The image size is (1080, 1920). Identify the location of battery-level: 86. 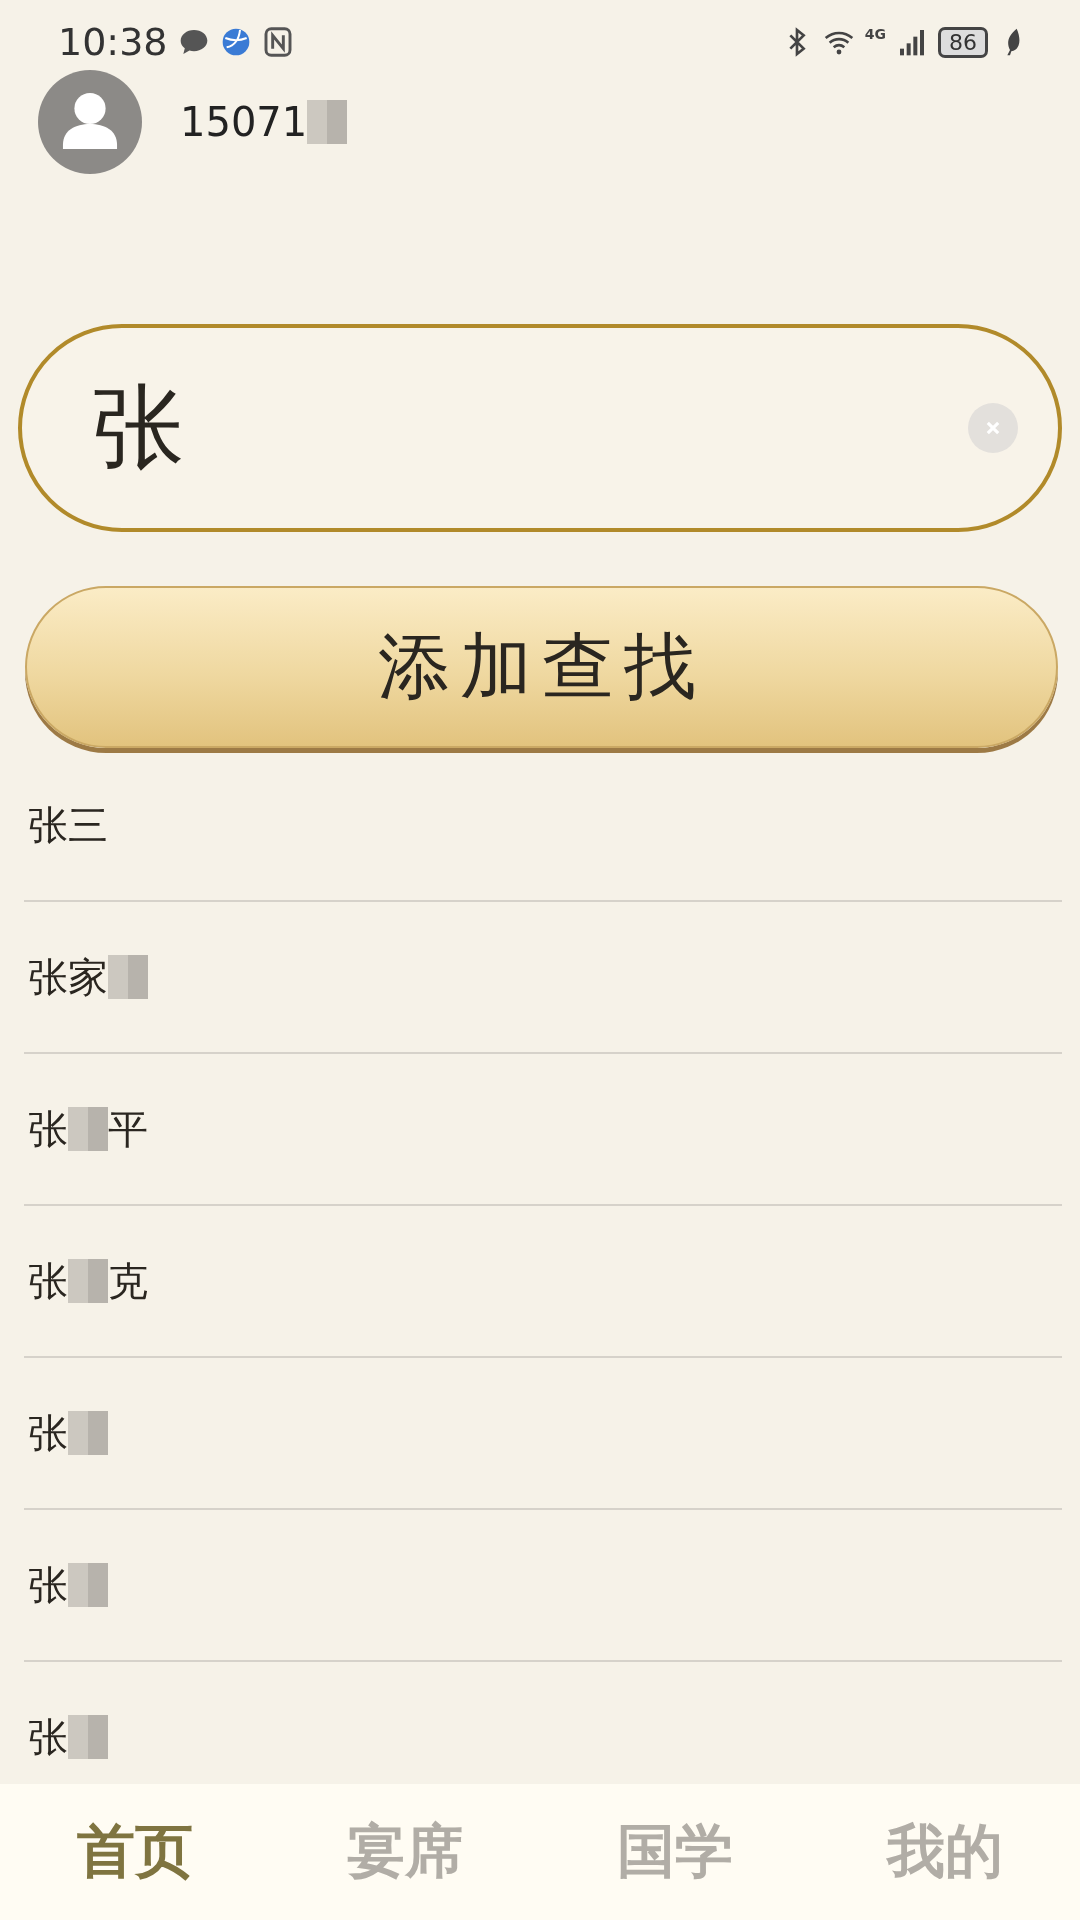
(963, 42).